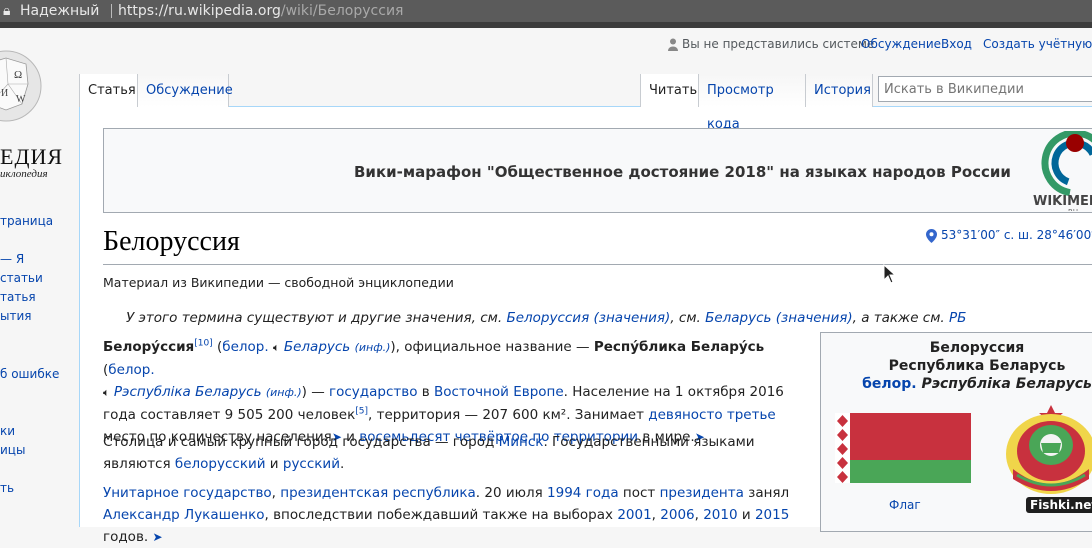 The width and height of the screenshot is (1092, 548). I want to click on url-text: https://ru.wikipedia.org/wiki/Белоруссия, so click(260, 11).